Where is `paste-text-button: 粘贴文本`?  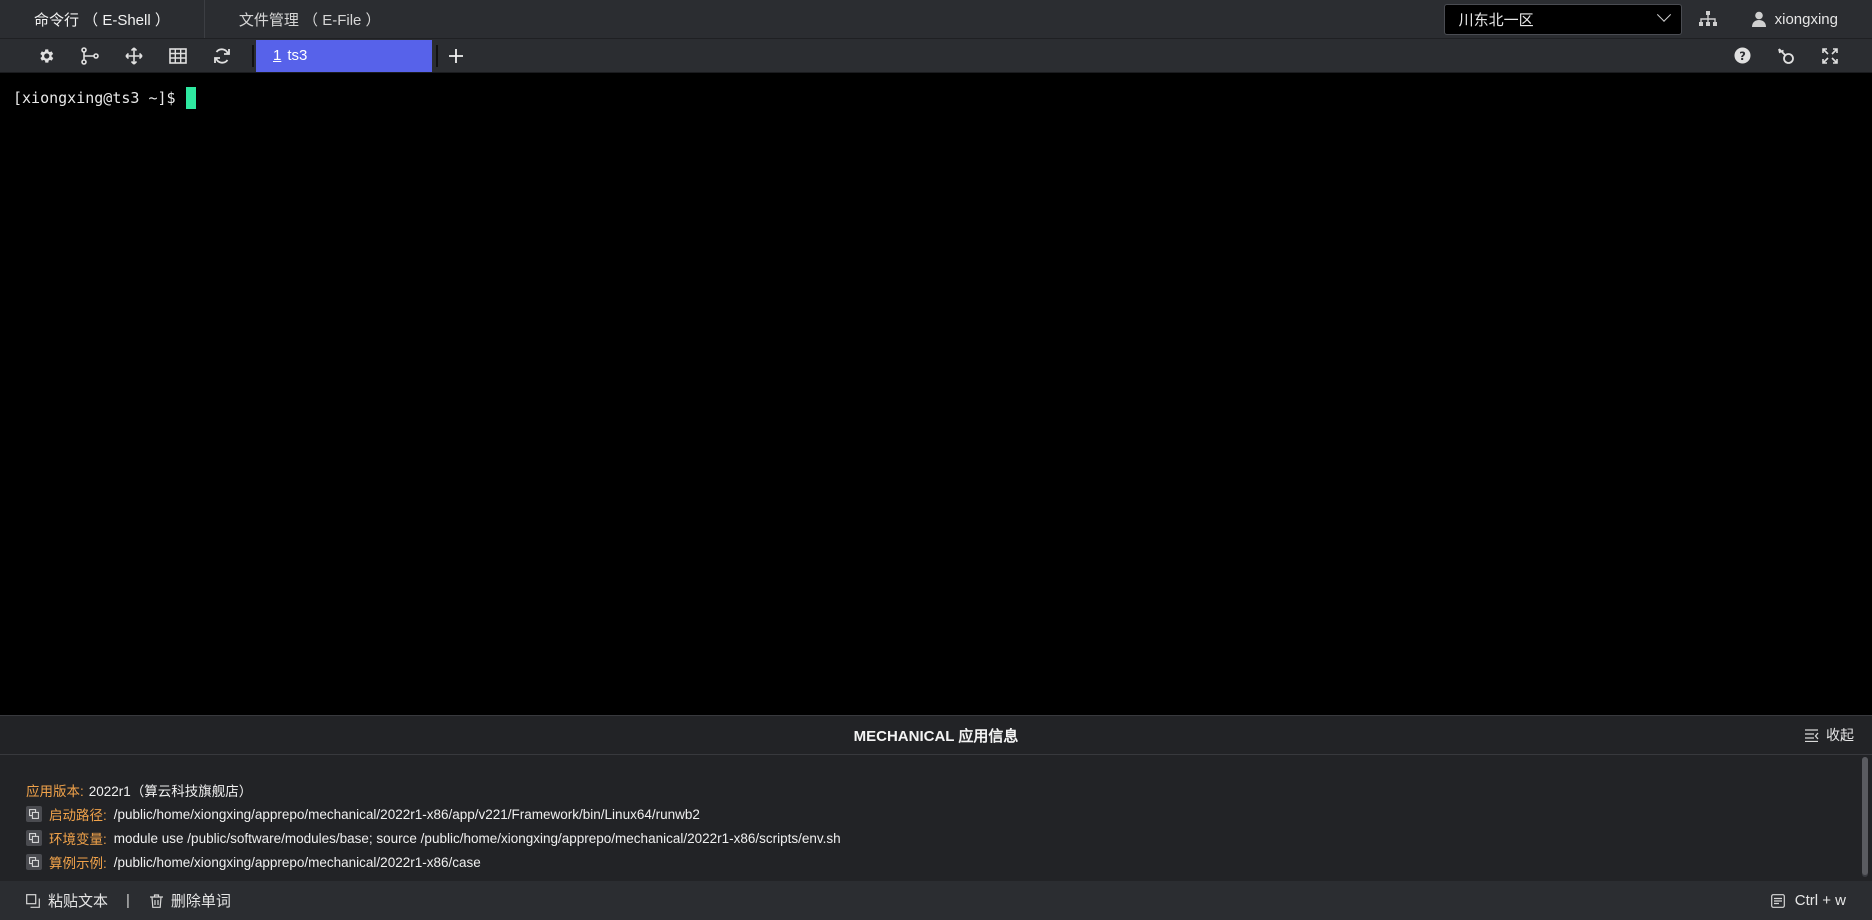
paste-text-button: 粘贴文本 is located at coordinates (67, 900).